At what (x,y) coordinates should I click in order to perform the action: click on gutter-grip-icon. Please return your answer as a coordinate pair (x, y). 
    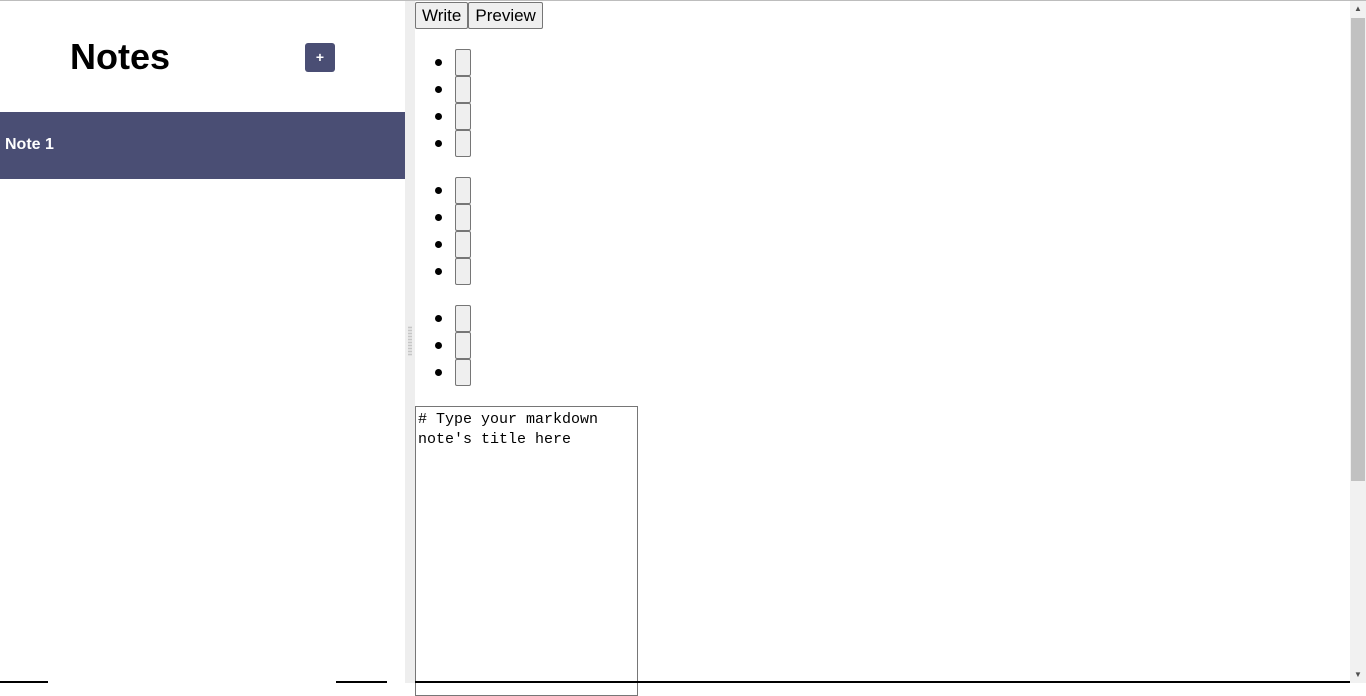
    Looking at the image, I should click on (410, 341).